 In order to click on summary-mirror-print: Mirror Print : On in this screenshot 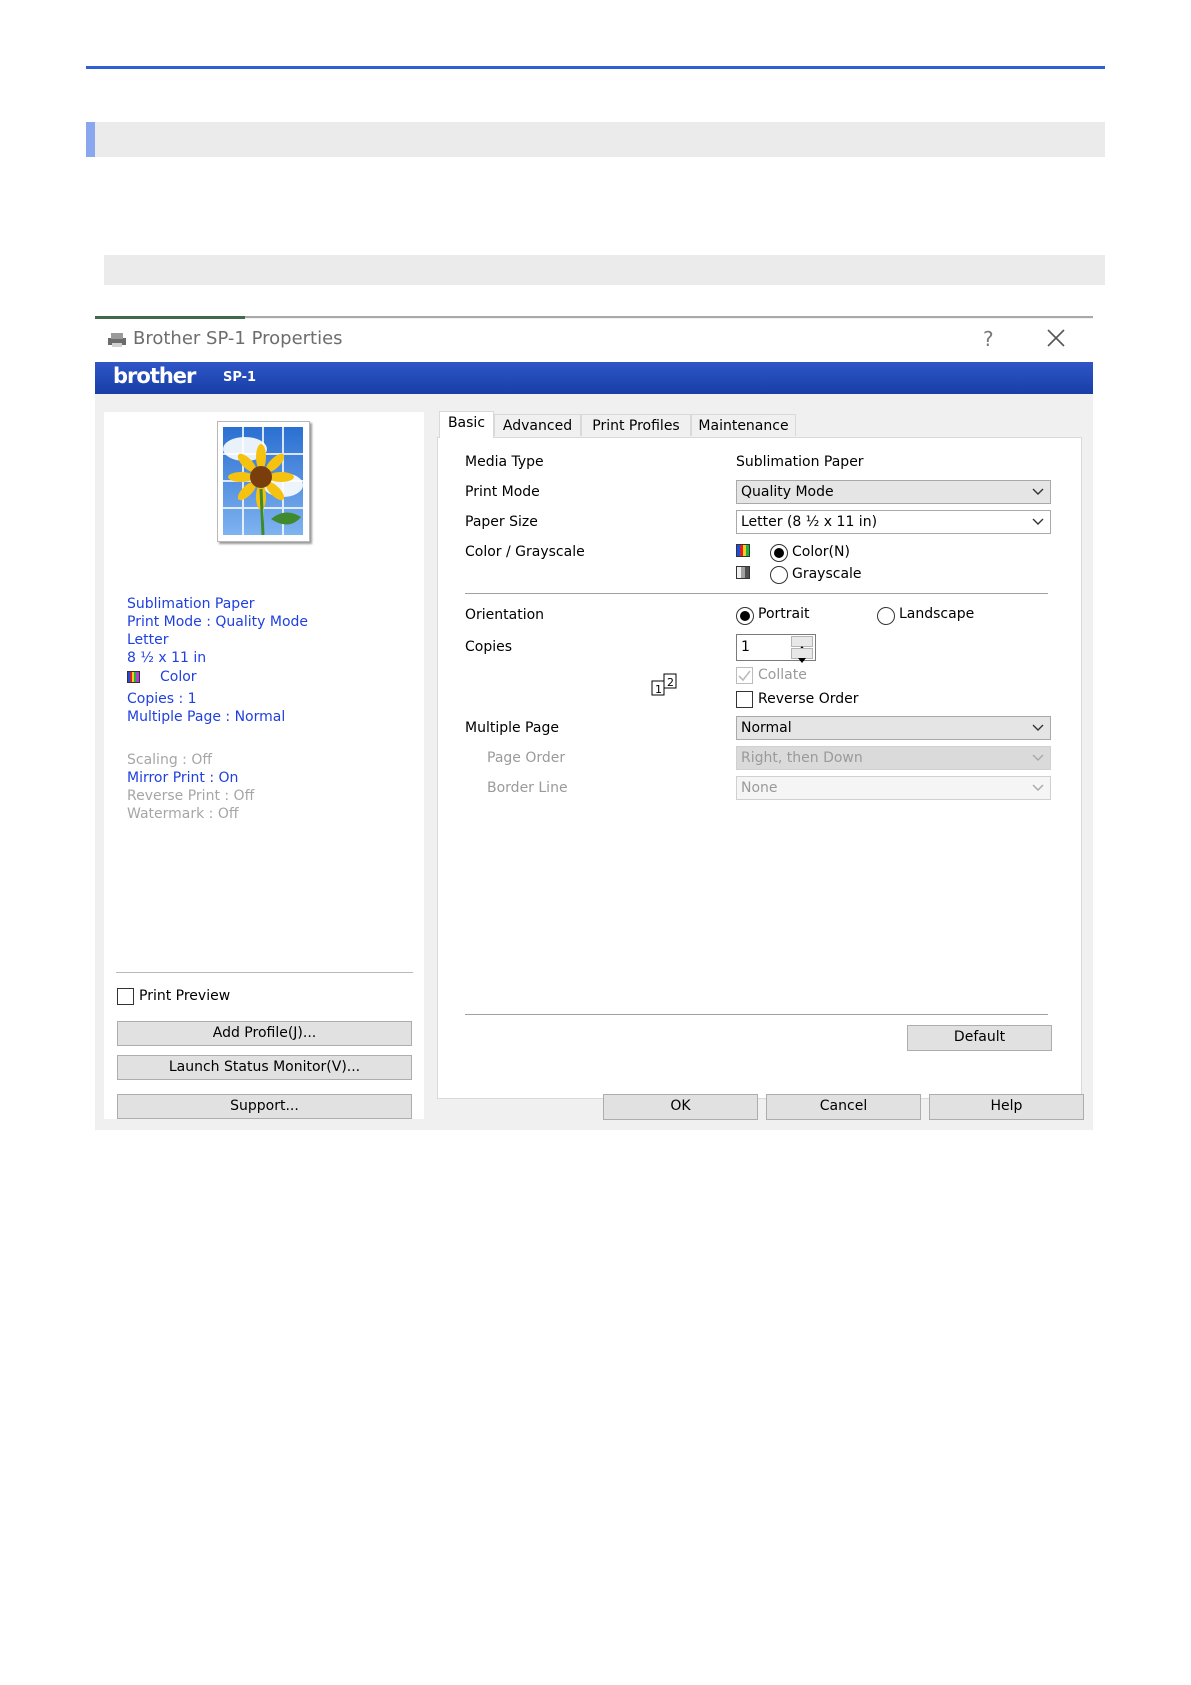, I will do `click(183, 778)`.